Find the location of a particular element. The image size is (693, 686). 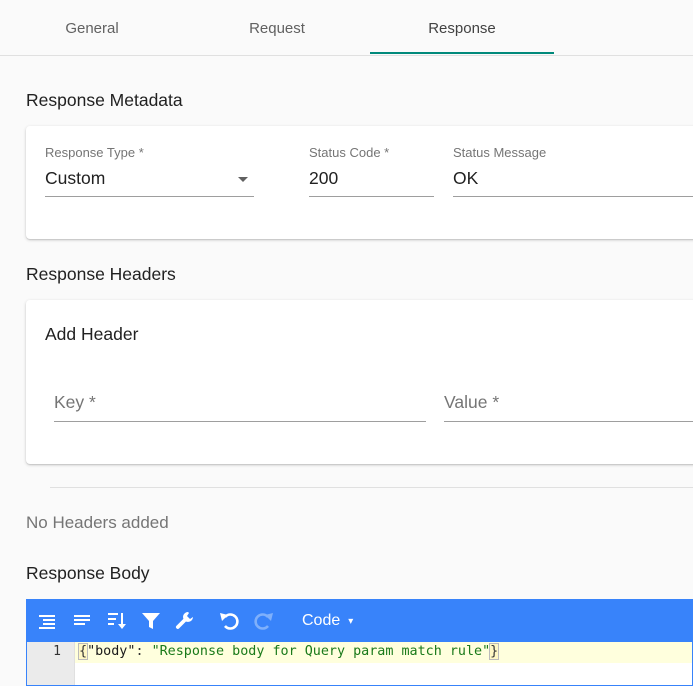

response-type-select: Response Type * Custom is located at coordinates (149, 171).